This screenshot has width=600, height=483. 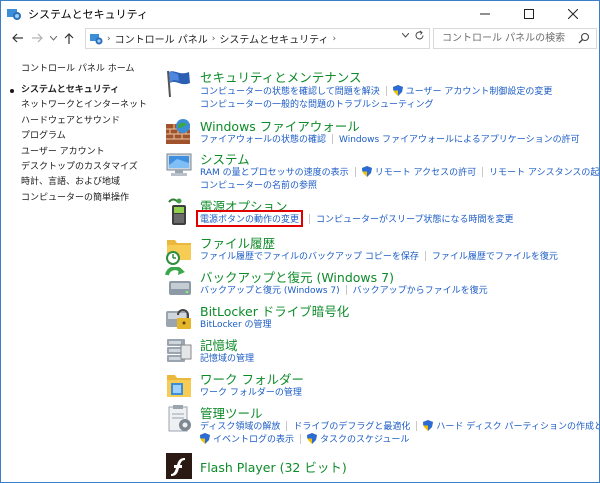 I want to click on task-link: ワーク フォルダーの管理, so click(x=251, y=391).